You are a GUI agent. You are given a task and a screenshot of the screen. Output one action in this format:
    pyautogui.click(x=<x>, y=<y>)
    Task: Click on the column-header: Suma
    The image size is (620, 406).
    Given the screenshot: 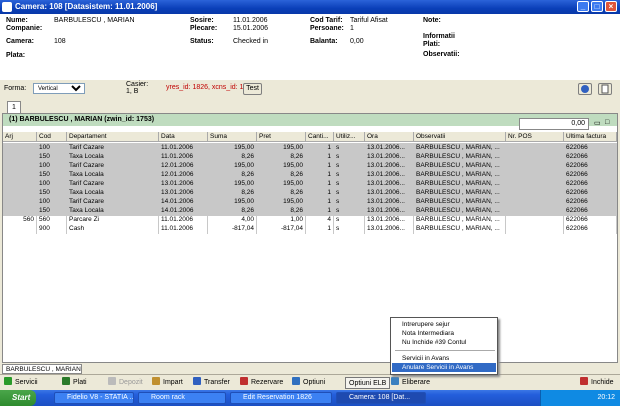 What is the action you would take?
    pyautogui.click(x=232, y=137)
    